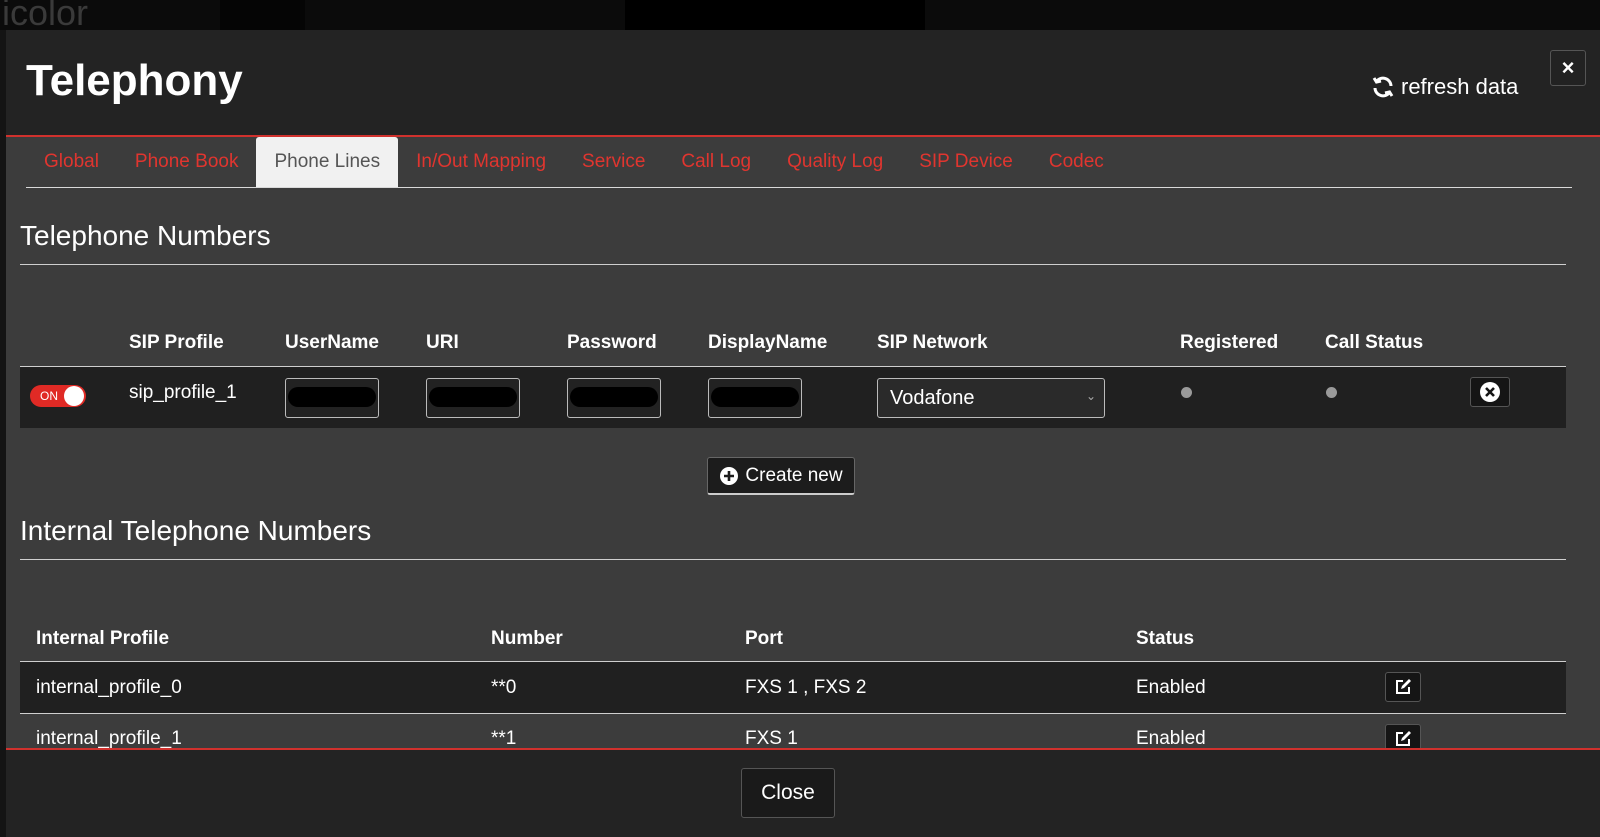 The image size is (1600, 837). Describe the element at coordinates (103, 638) in the screenshot. I see `col-internal-profile: Internal Profile` at that location.